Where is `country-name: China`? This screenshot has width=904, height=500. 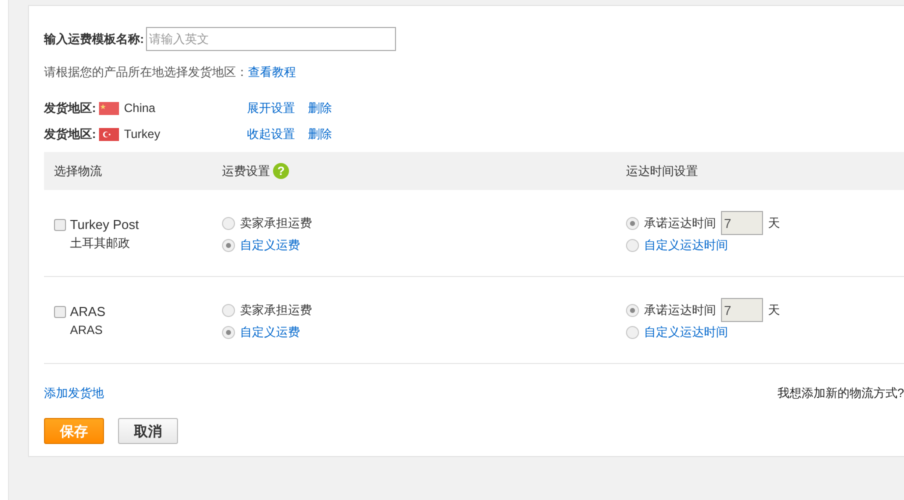
country-name: China is located at coordinates (140, 108).